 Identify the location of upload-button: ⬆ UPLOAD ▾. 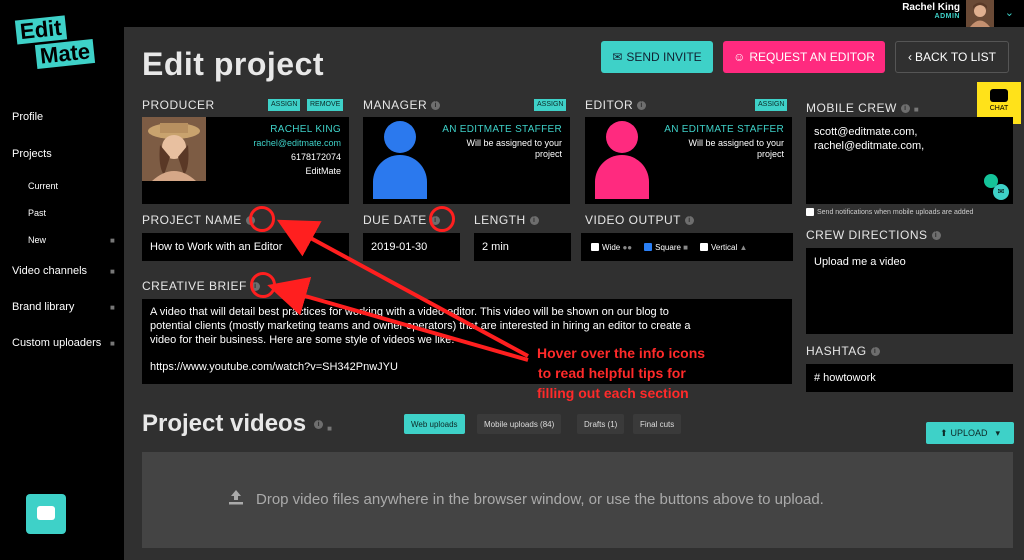
(970, 433).